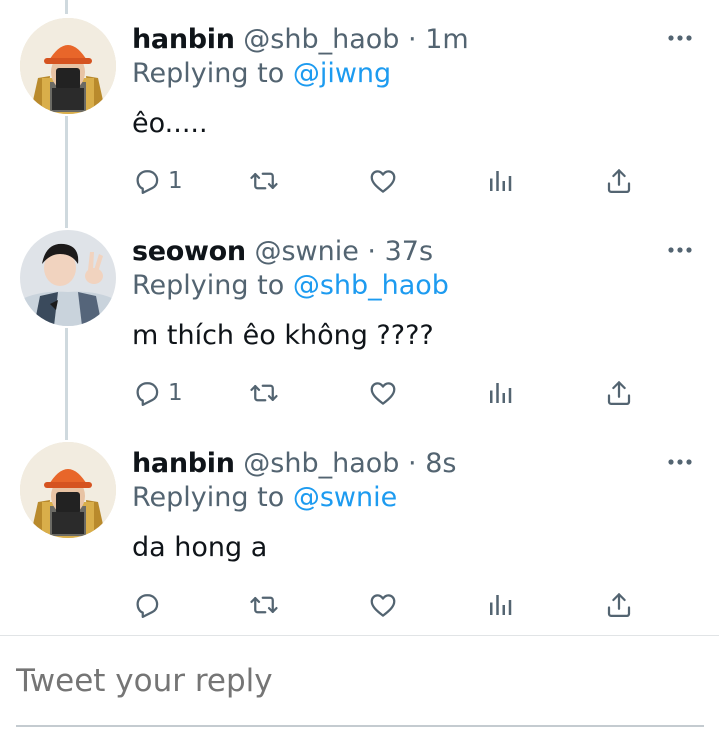 The width and height of the screenshot is (719, 733). I want to click on mention-link: @jiwng, so click(342, 73).